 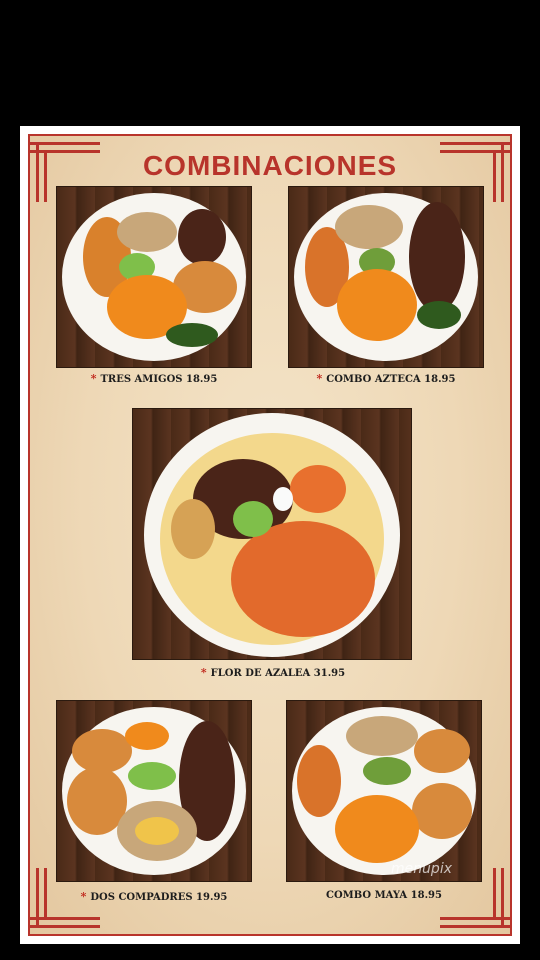 I want to click on dish-caption: * TRES AMIGOS 18.95, so click(x=154, y=378).